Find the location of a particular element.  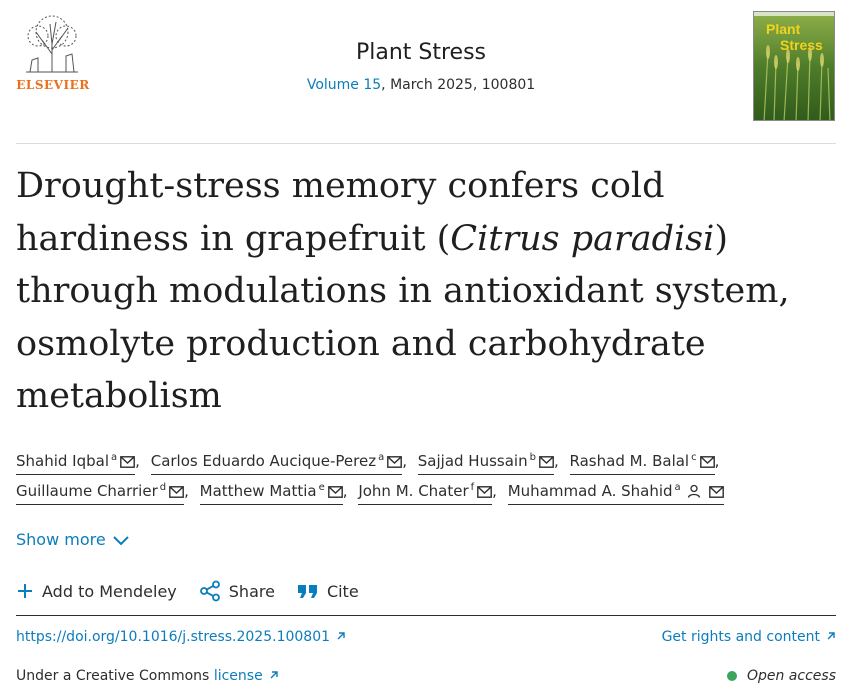

author-name: Matthew Mattia is located at coordinates (258, 491).